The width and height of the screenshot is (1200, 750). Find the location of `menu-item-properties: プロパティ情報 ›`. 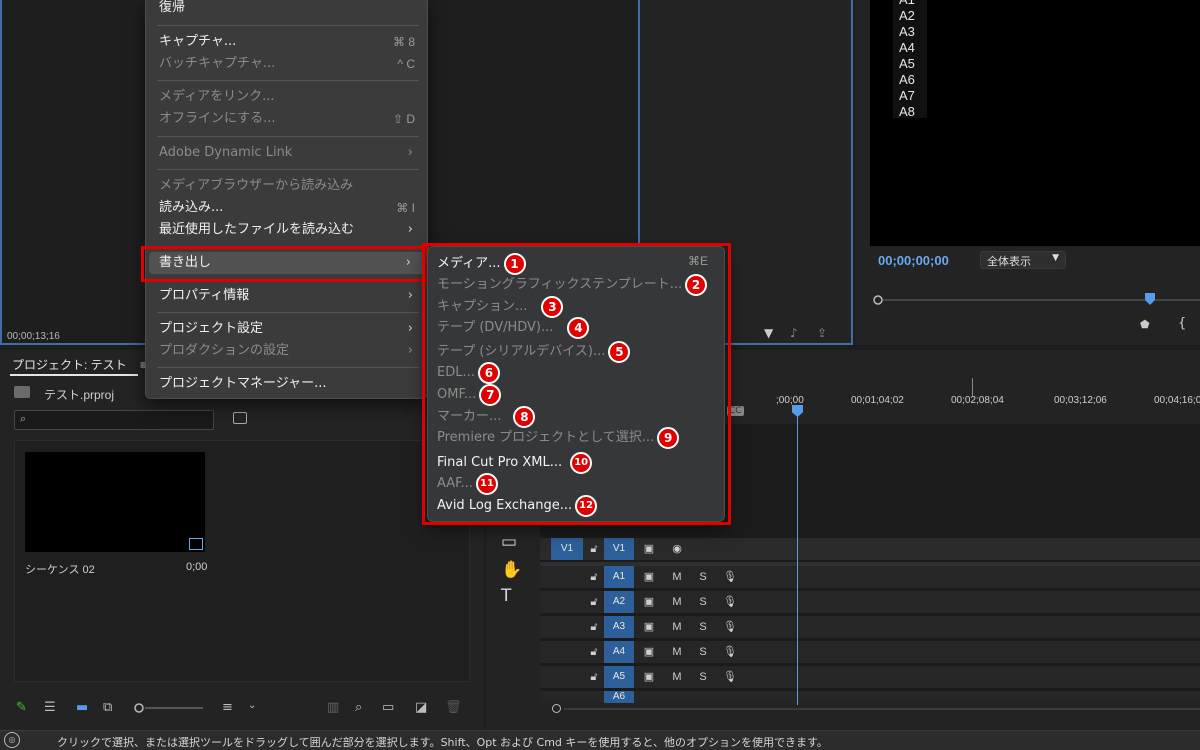

menu-item-properties: プロパティ情報 › is located at coordinates (288, 296).